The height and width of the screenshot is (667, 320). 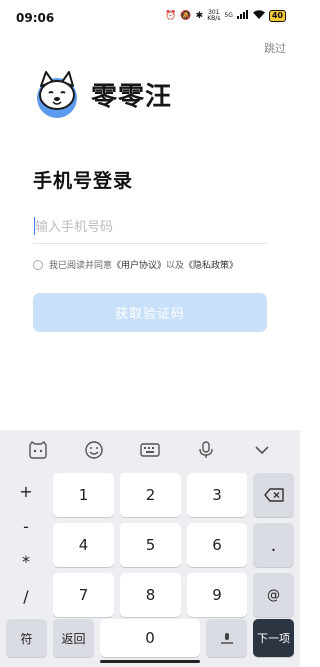 I want to click on key-1: 1, so click(x=83, y=495).